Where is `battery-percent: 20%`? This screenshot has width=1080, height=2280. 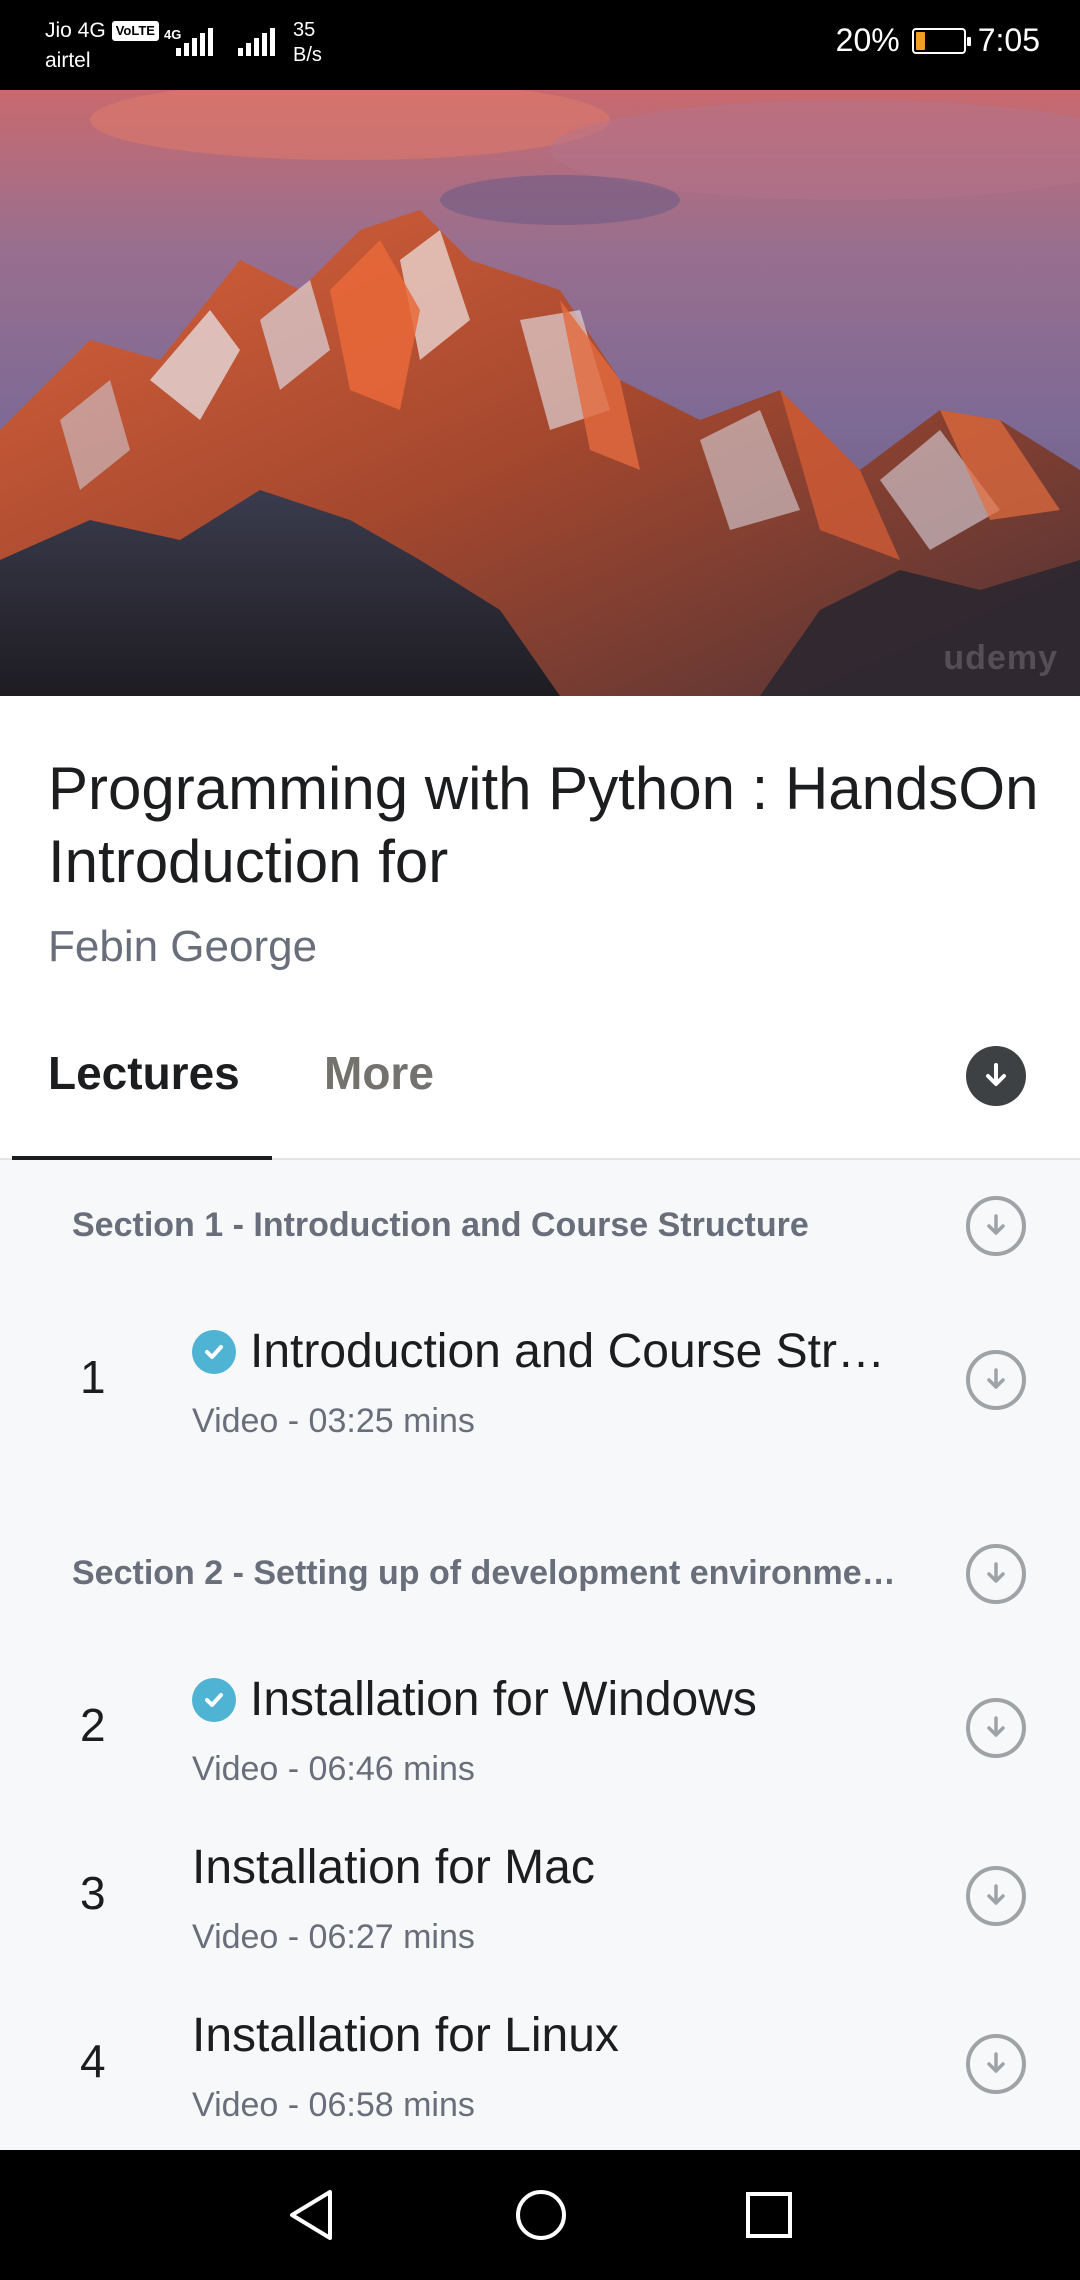
battery-percent: 20% is located at coordinates (867, 40).